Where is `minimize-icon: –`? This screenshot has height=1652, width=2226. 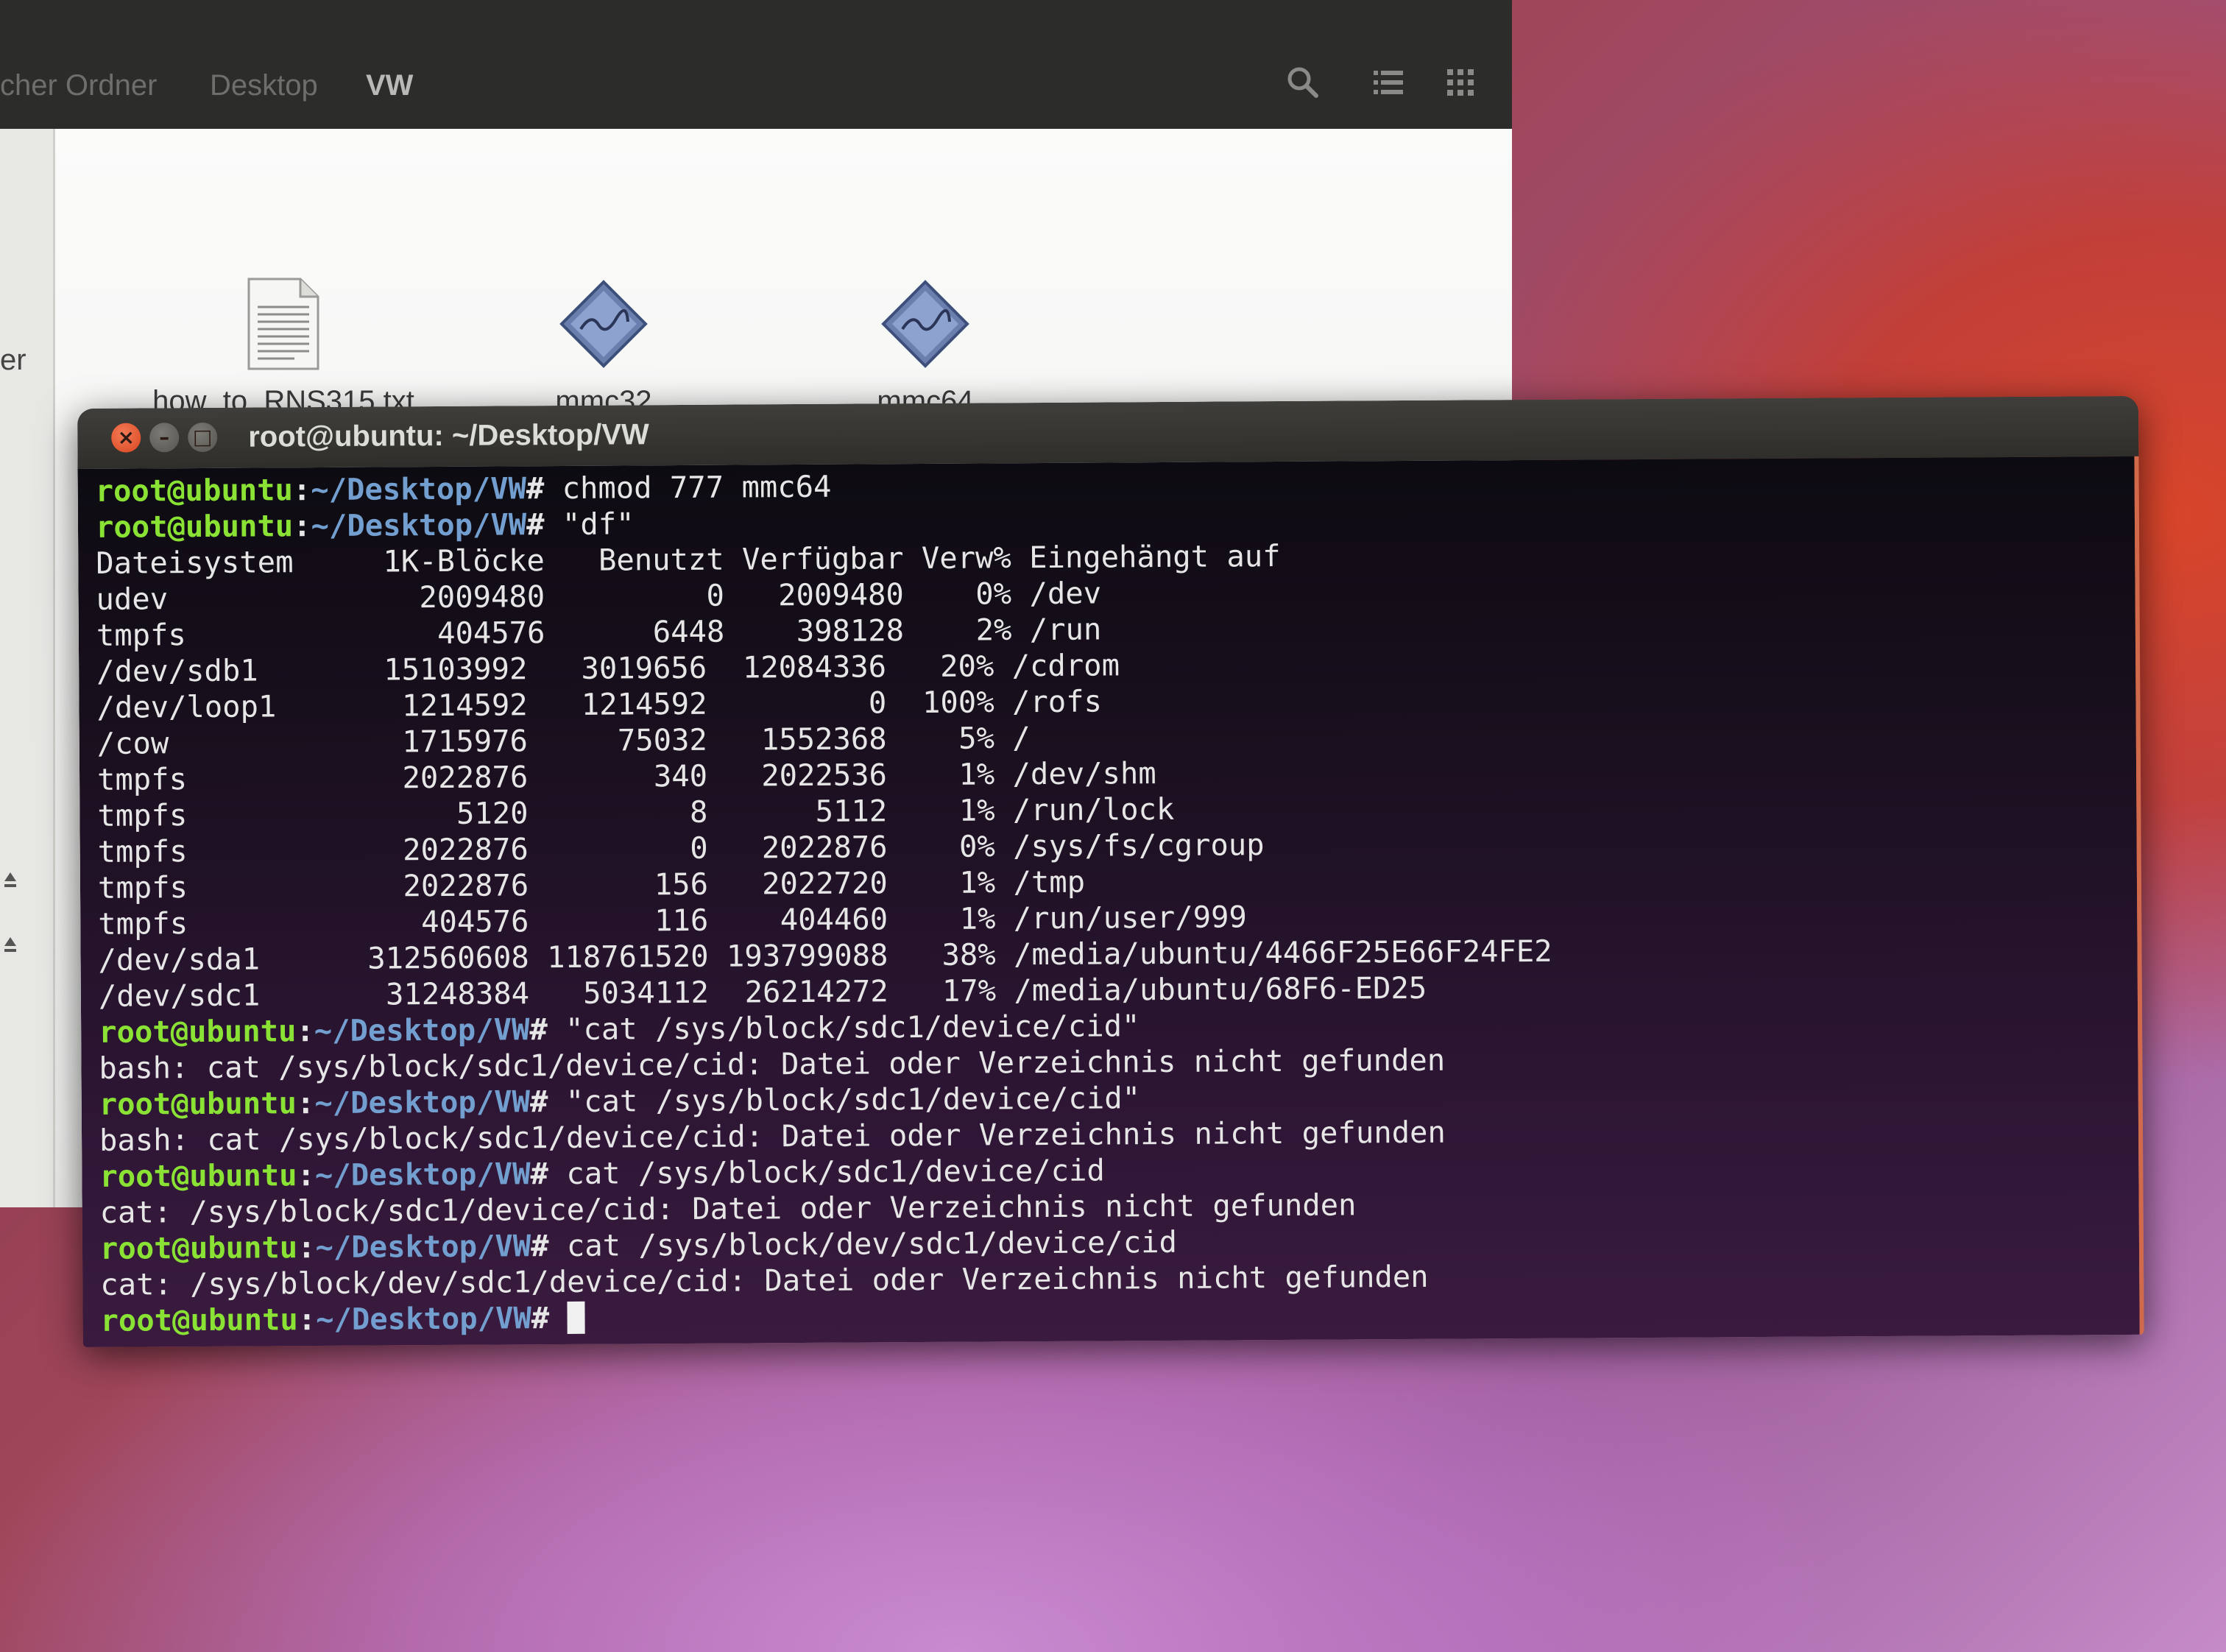 minimize-icon: – is located at coordinates (164, 437).